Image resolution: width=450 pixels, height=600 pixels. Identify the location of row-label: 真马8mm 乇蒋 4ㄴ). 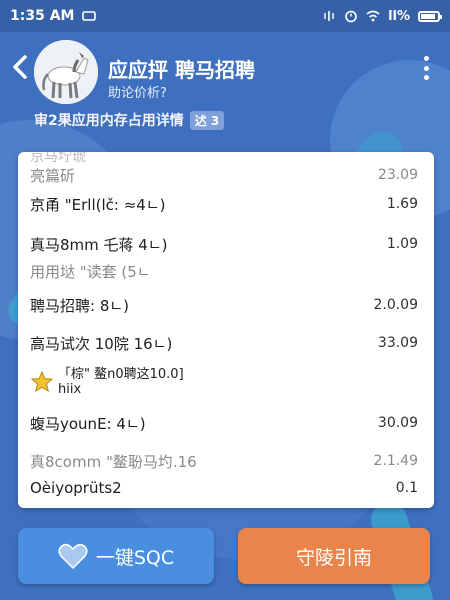
(99, 244).